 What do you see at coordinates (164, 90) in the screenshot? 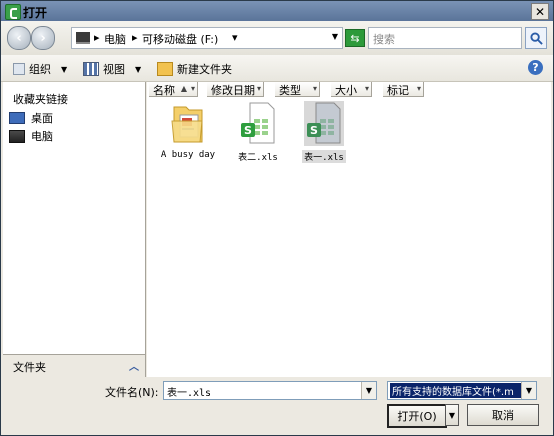
I see `column-label: 名称` at bounding box center [164, 90].